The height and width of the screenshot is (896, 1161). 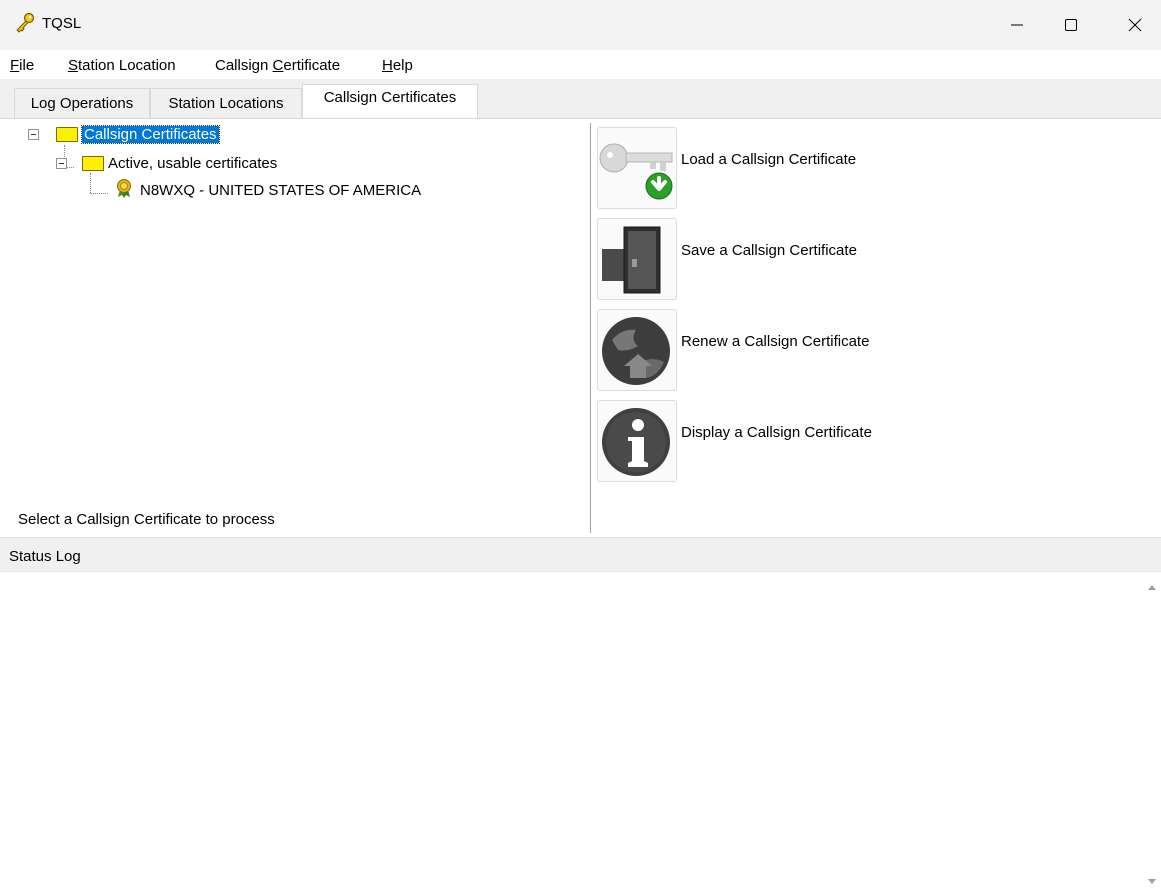 I want to click on load-certificate-label: Load a Callsign Certificate, so click(x=768, y=159).